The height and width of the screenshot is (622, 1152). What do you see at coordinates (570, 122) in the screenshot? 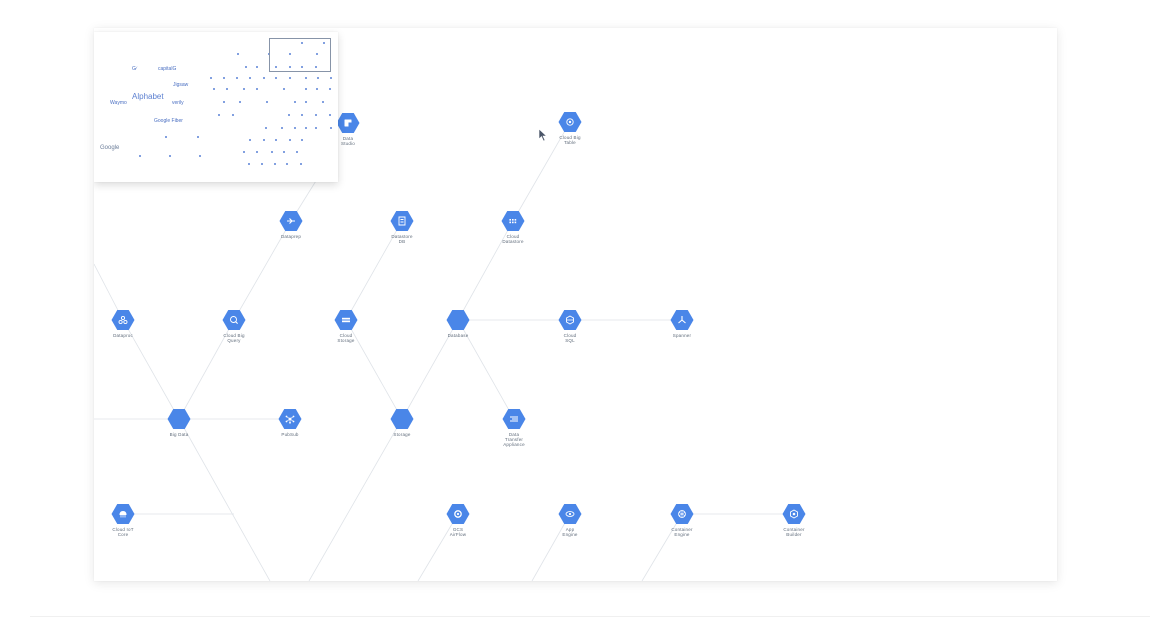
I see `node-cloud-big-table` at bounding box center [570, 122].